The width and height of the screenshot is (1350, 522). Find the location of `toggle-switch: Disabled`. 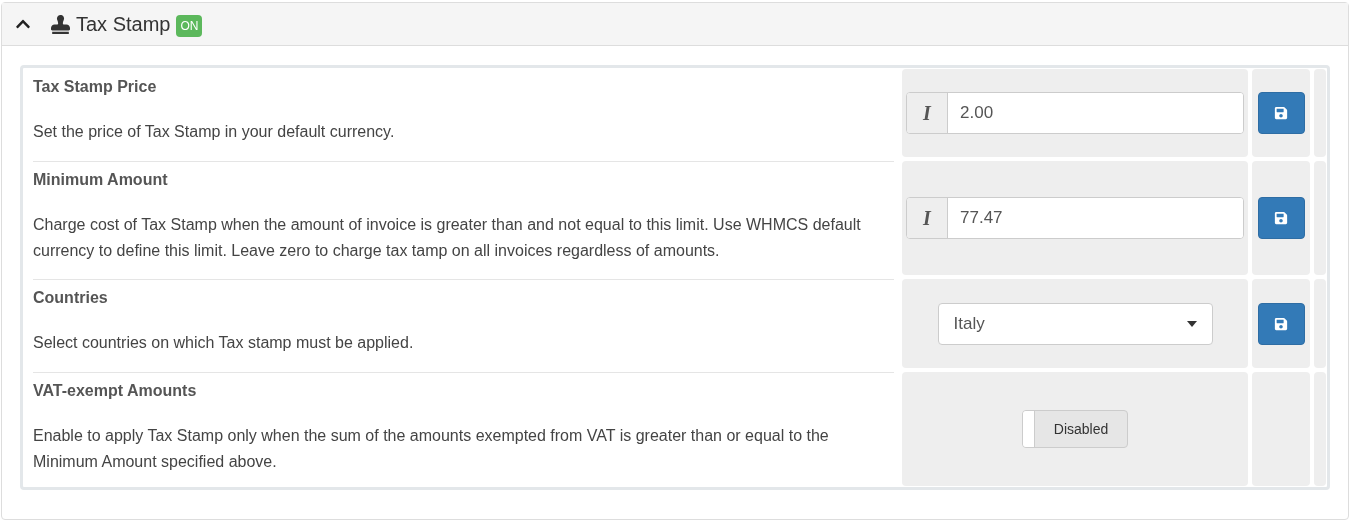

toggle-switch: Disabled is located at coordinates (1075, 429).